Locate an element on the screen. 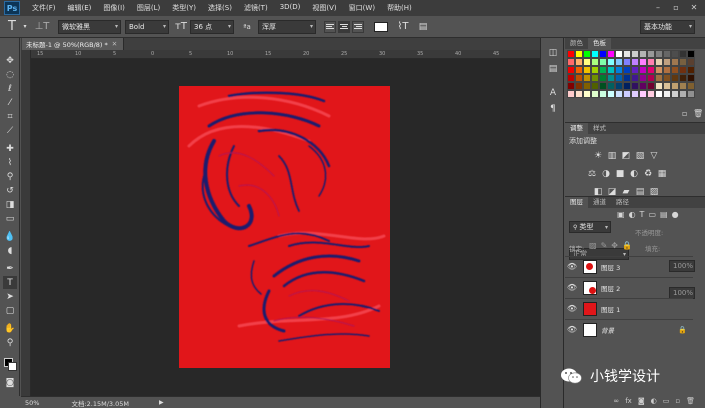  layer-row: 👁 背景 🔒 is located at coordinates (629, 329).